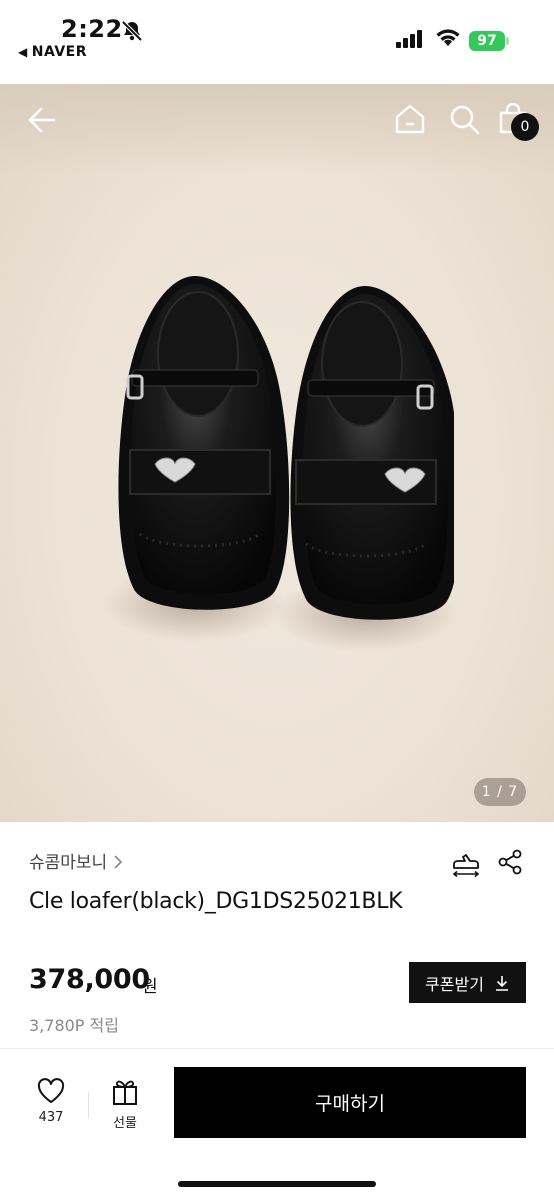 The width and height of the screenshot is (554, 1200). Describe the element at coordinates (23, 52) in the screenshot. I see `back-caret-icon: ◀` at that location.